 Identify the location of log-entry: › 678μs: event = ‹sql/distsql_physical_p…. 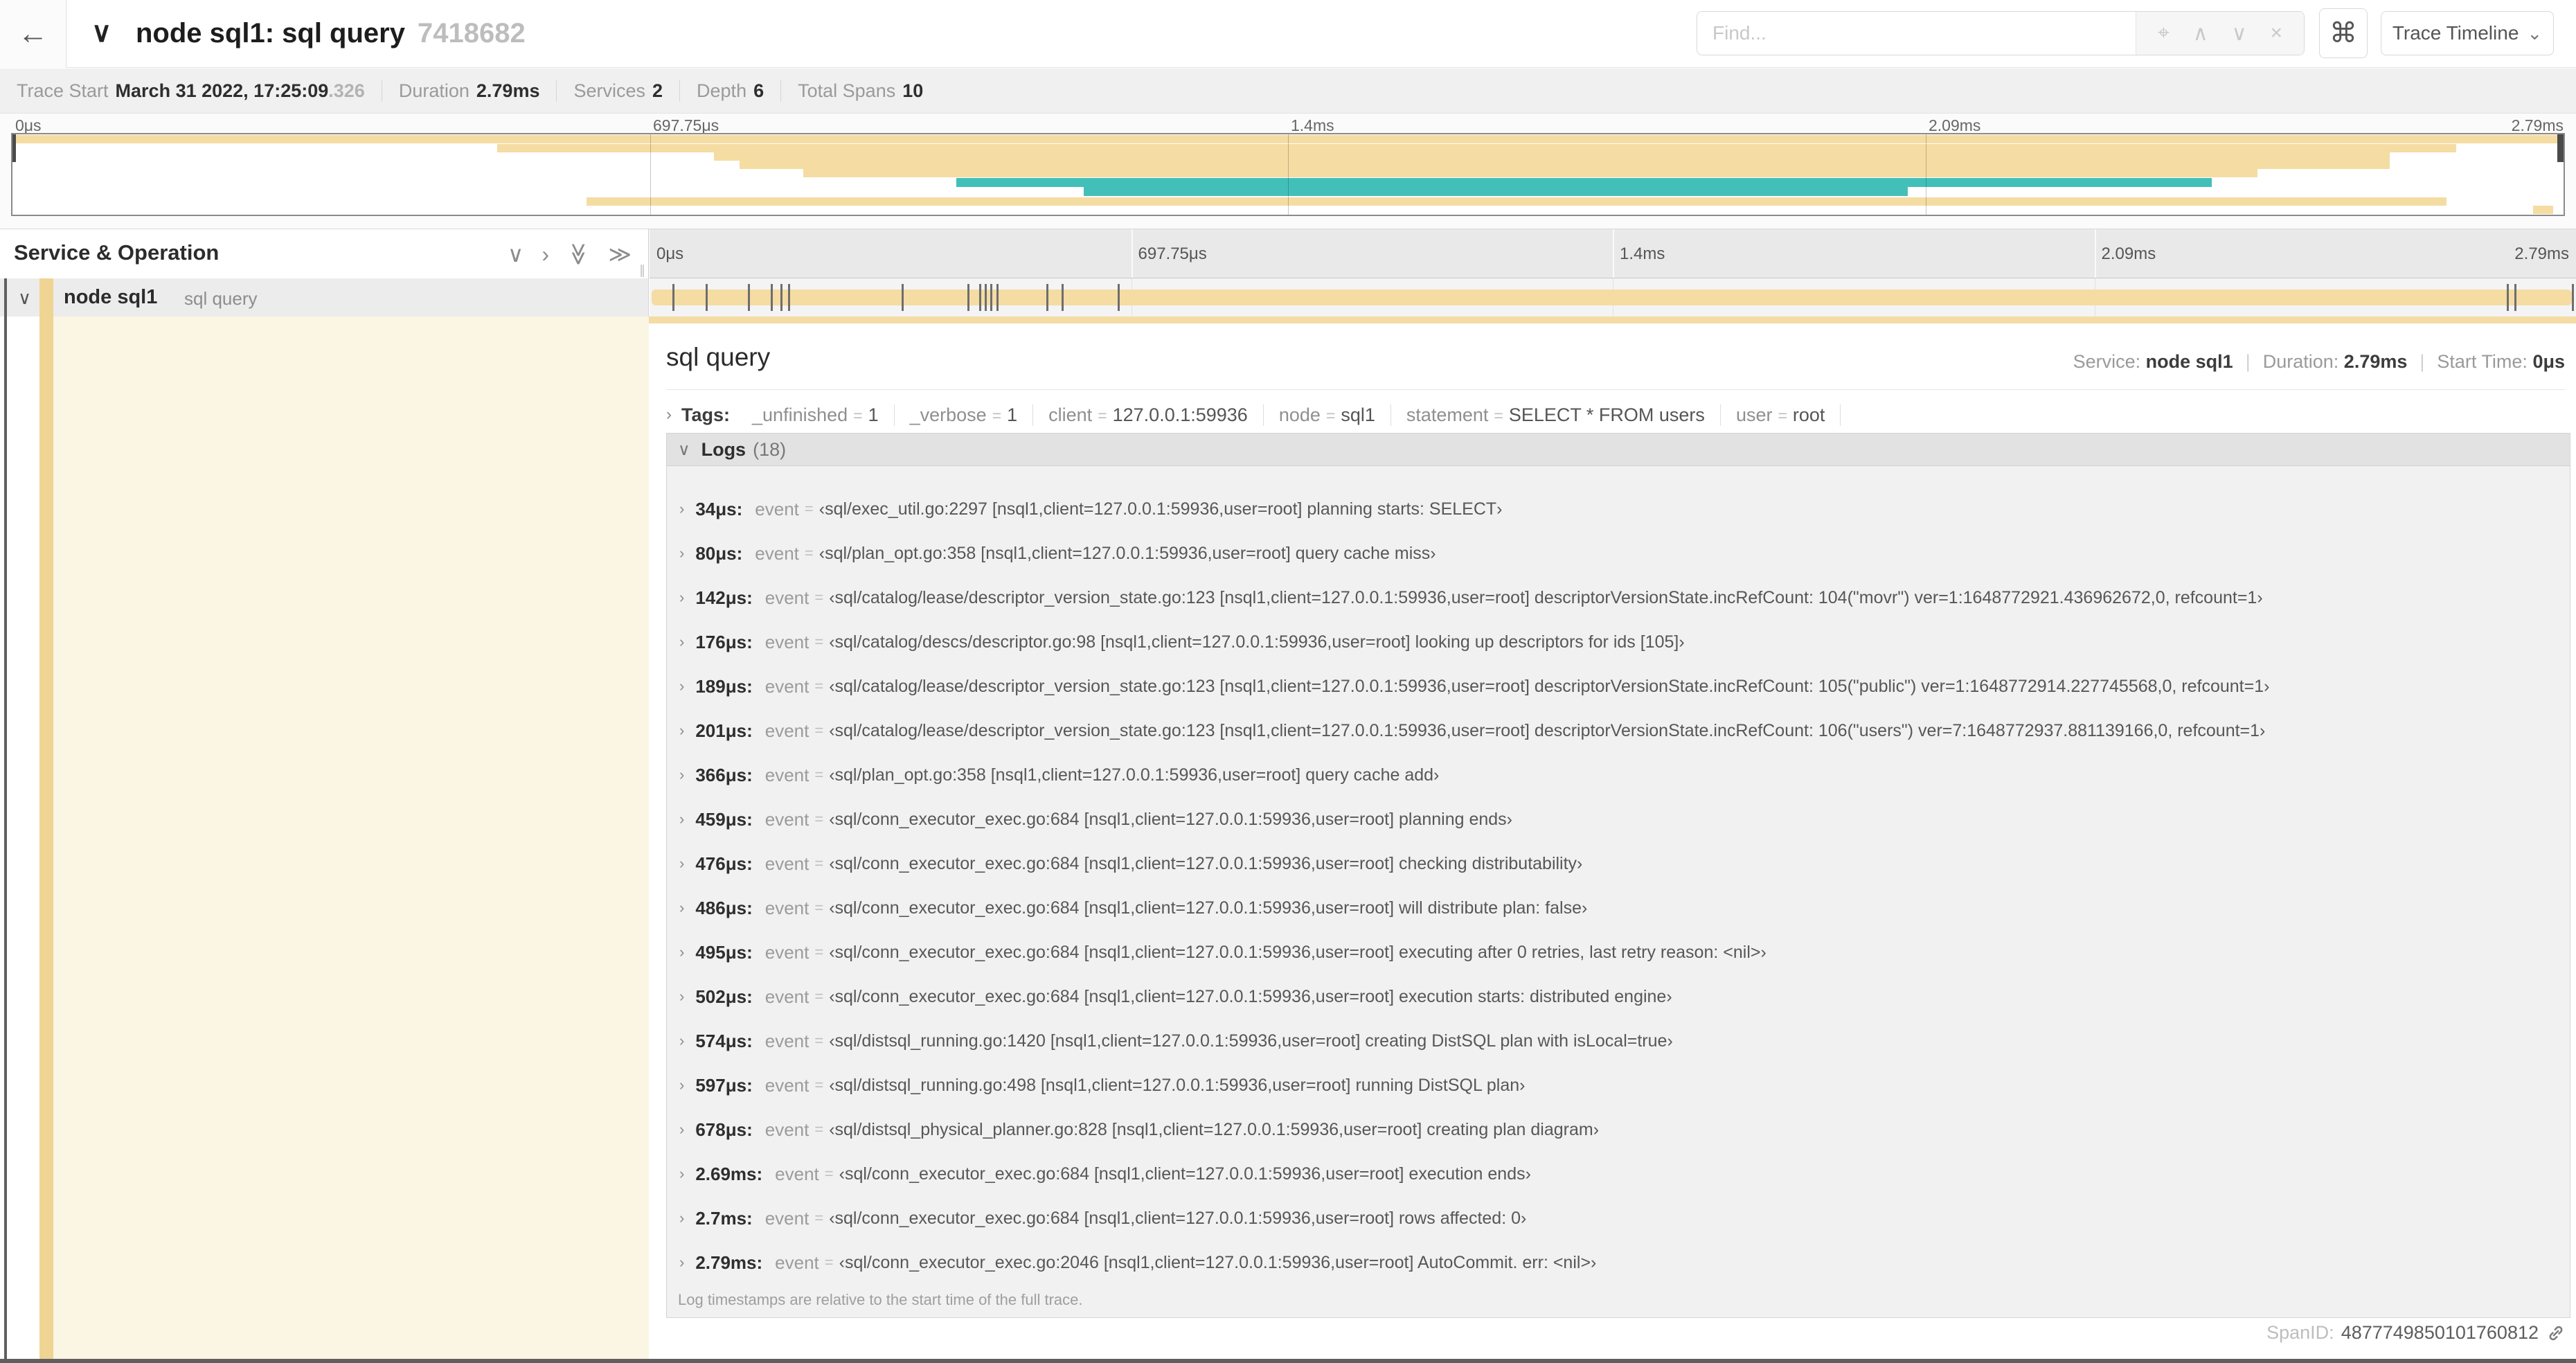
(1618, 1129).